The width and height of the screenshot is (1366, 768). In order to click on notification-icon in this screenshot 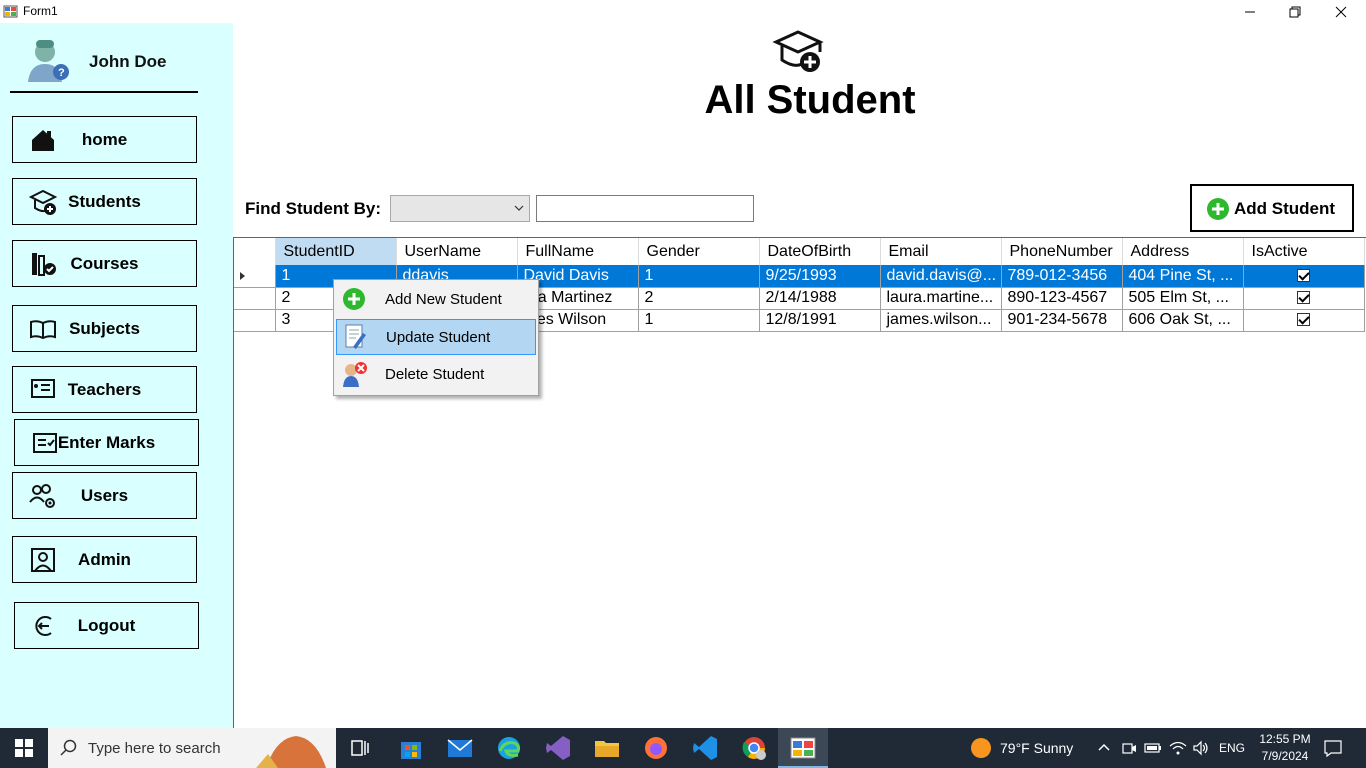, I will do `click(1333, 748)`.